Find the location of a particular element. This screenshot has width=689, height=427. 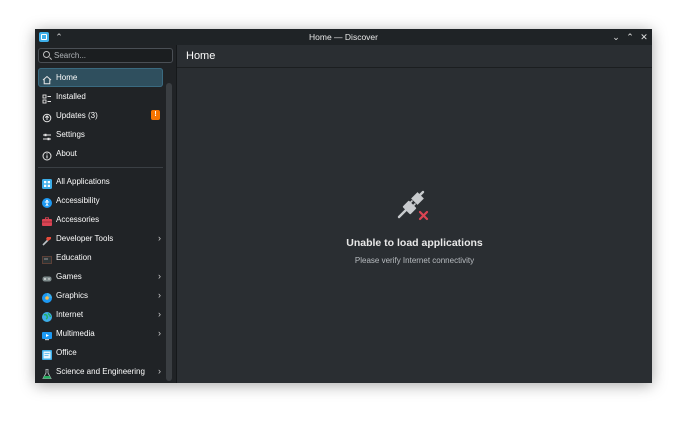

sidebar-item-games: Games › is located at coordinates (100, 276).